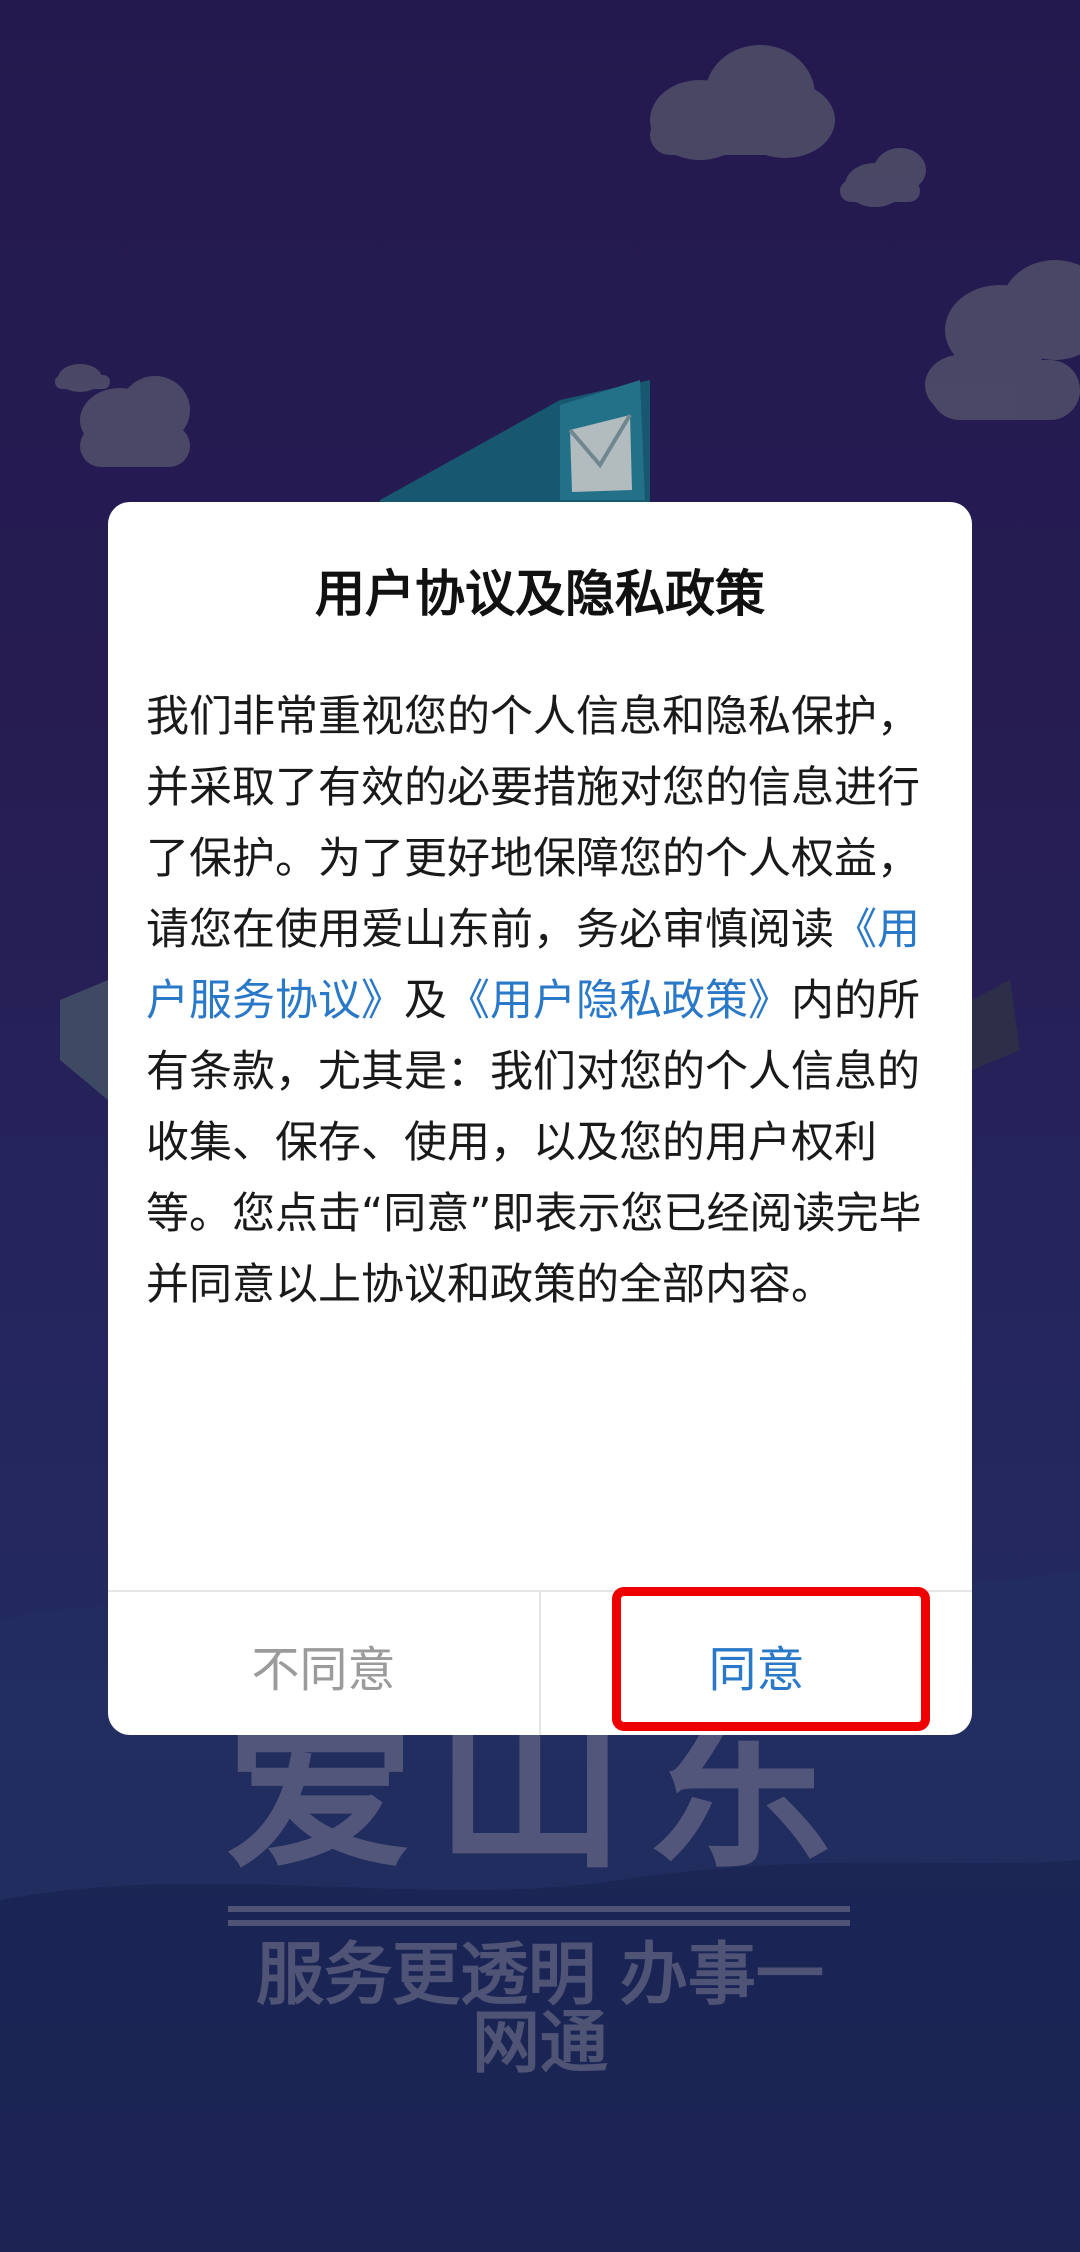  What do you see at coordinates (619, 1001) in the screenshot?
I see `privacy-policy-link: 《用户隐私政策》` at bounding box center [619, 1001].